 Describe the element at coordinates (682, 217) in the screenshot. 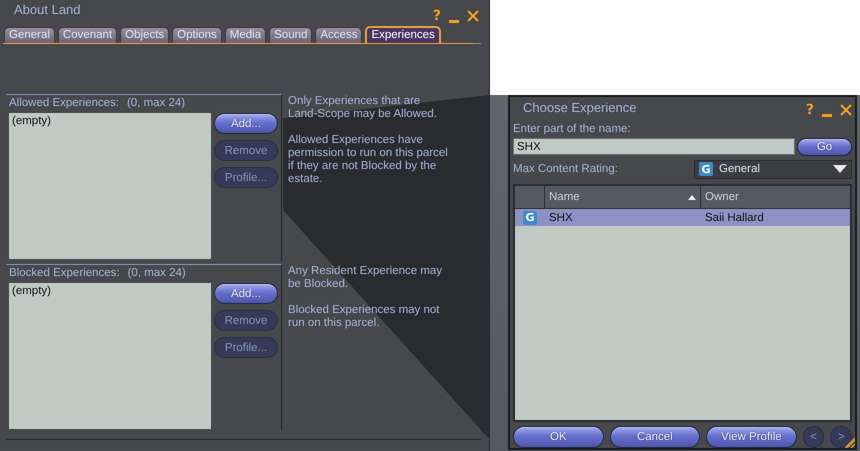

I see `table-row: G SHX Saii Hallard` at that location.